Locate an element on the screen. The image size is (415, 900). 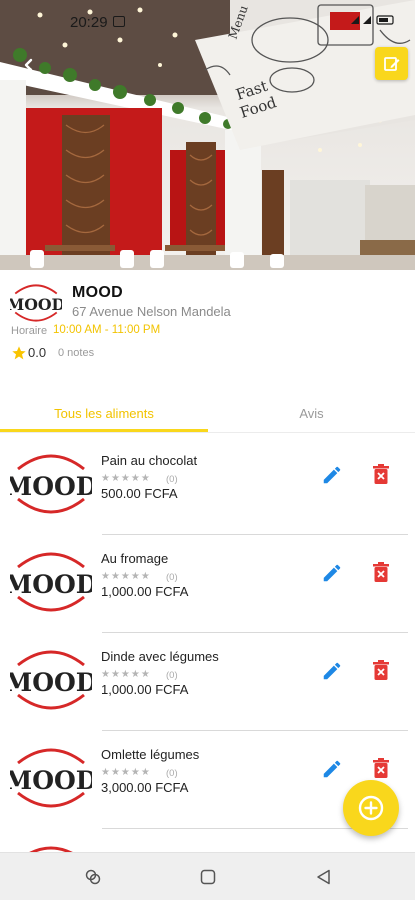
food-item: MOOD Au fromage ★★★★★ (0) 1,000.00 FCFA is located at coordinates (207, 584).